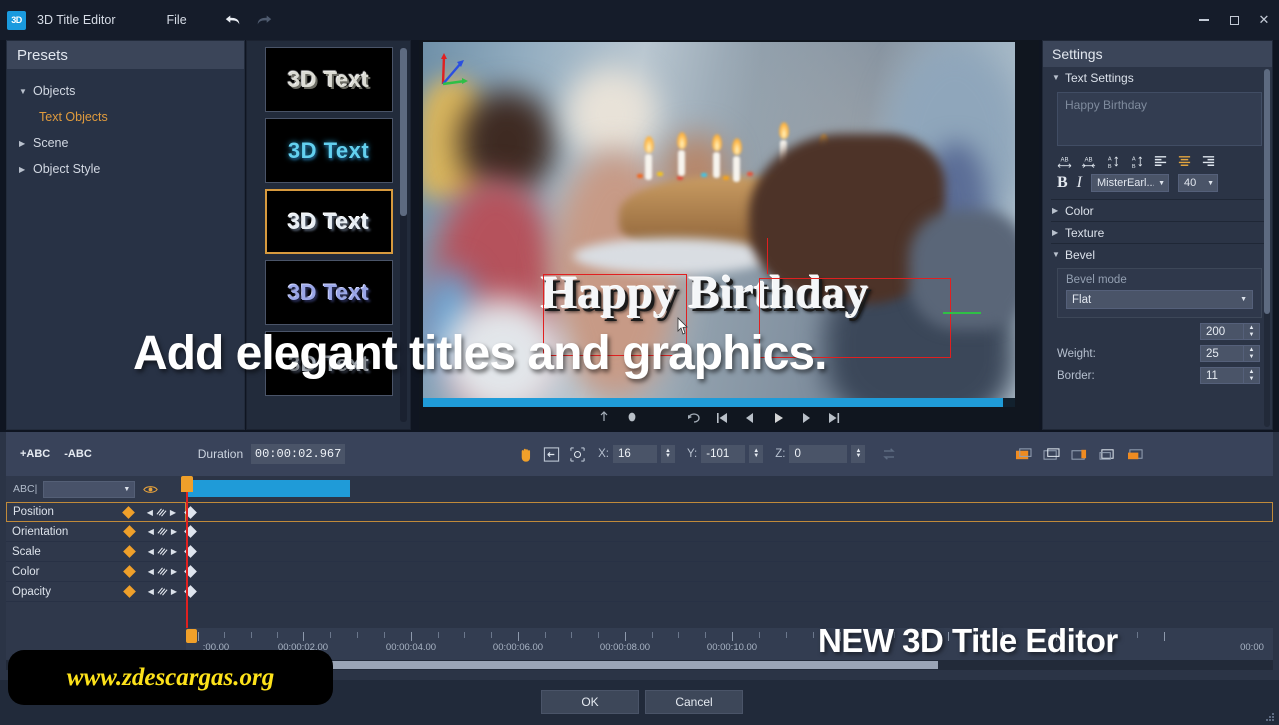 The height and width of the screenshot is (725, 1279). What do you see at coordinates (577, 454) in the screenshot?
I see `rotate-object-icon` at bounding box center [577, 454].